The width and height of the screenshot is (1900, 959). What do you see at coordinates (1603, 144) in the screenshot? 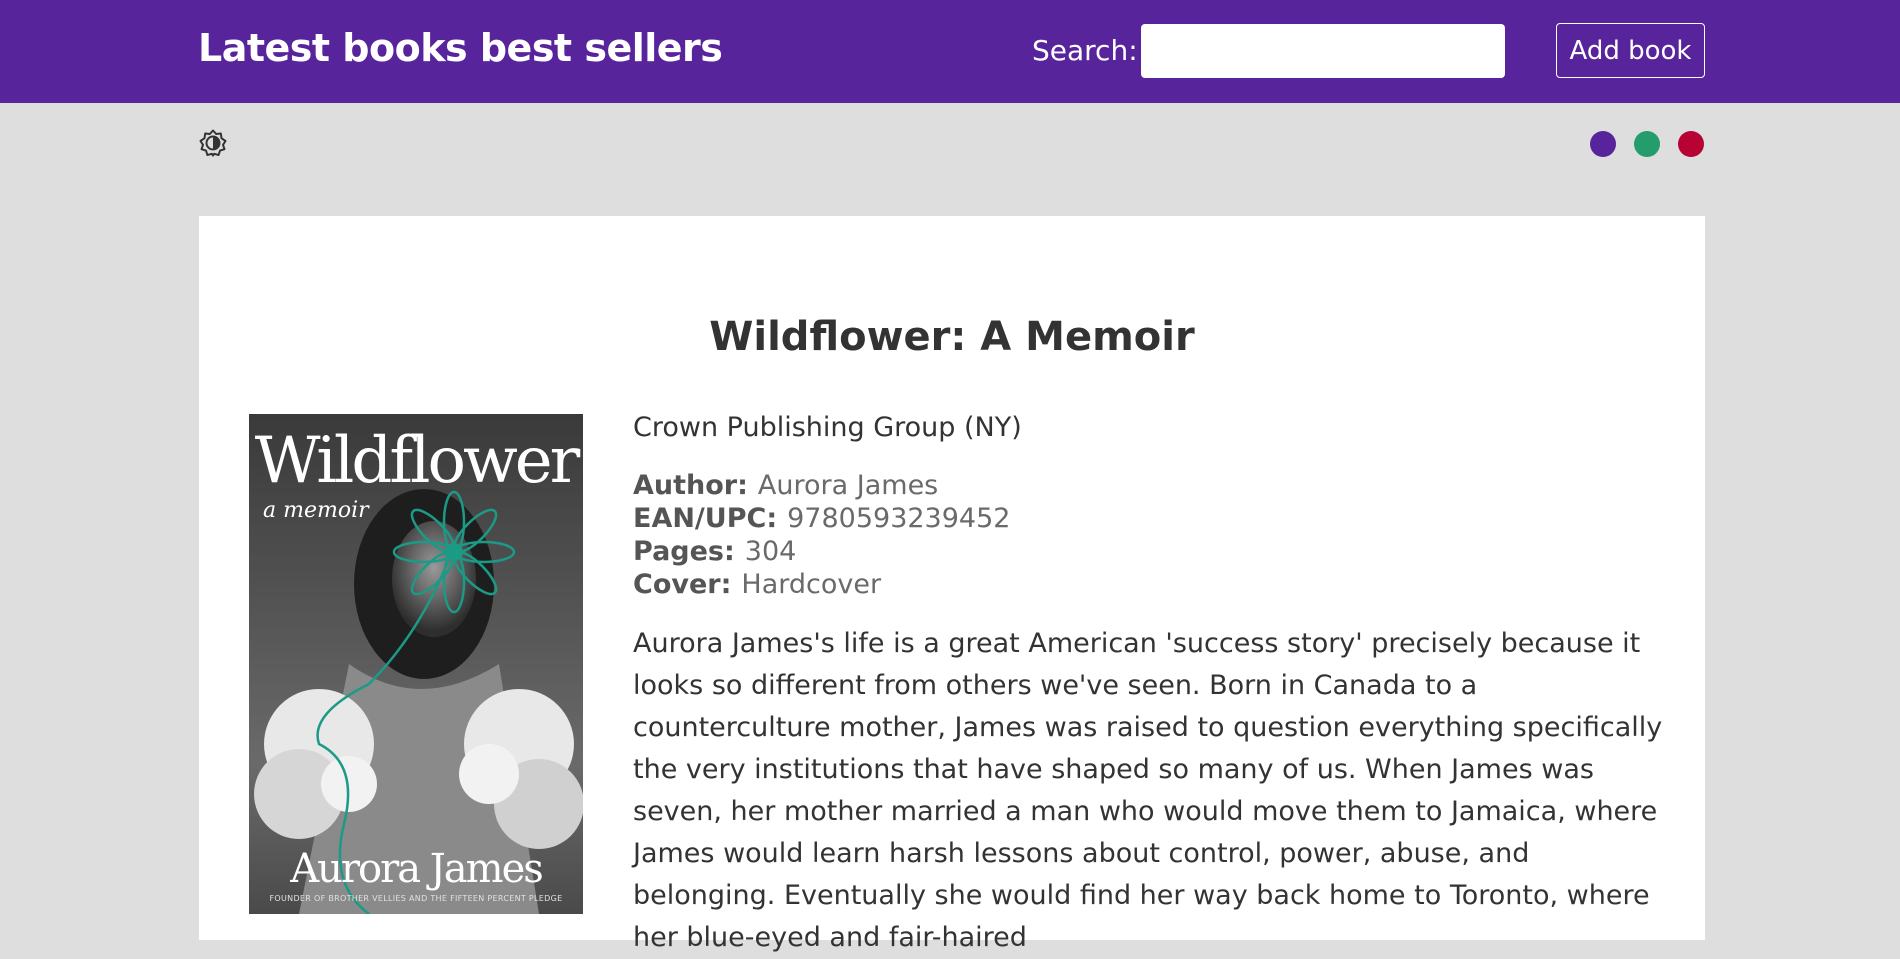
I see `theme-swatch-purple` at bounding box center [1603, 144].